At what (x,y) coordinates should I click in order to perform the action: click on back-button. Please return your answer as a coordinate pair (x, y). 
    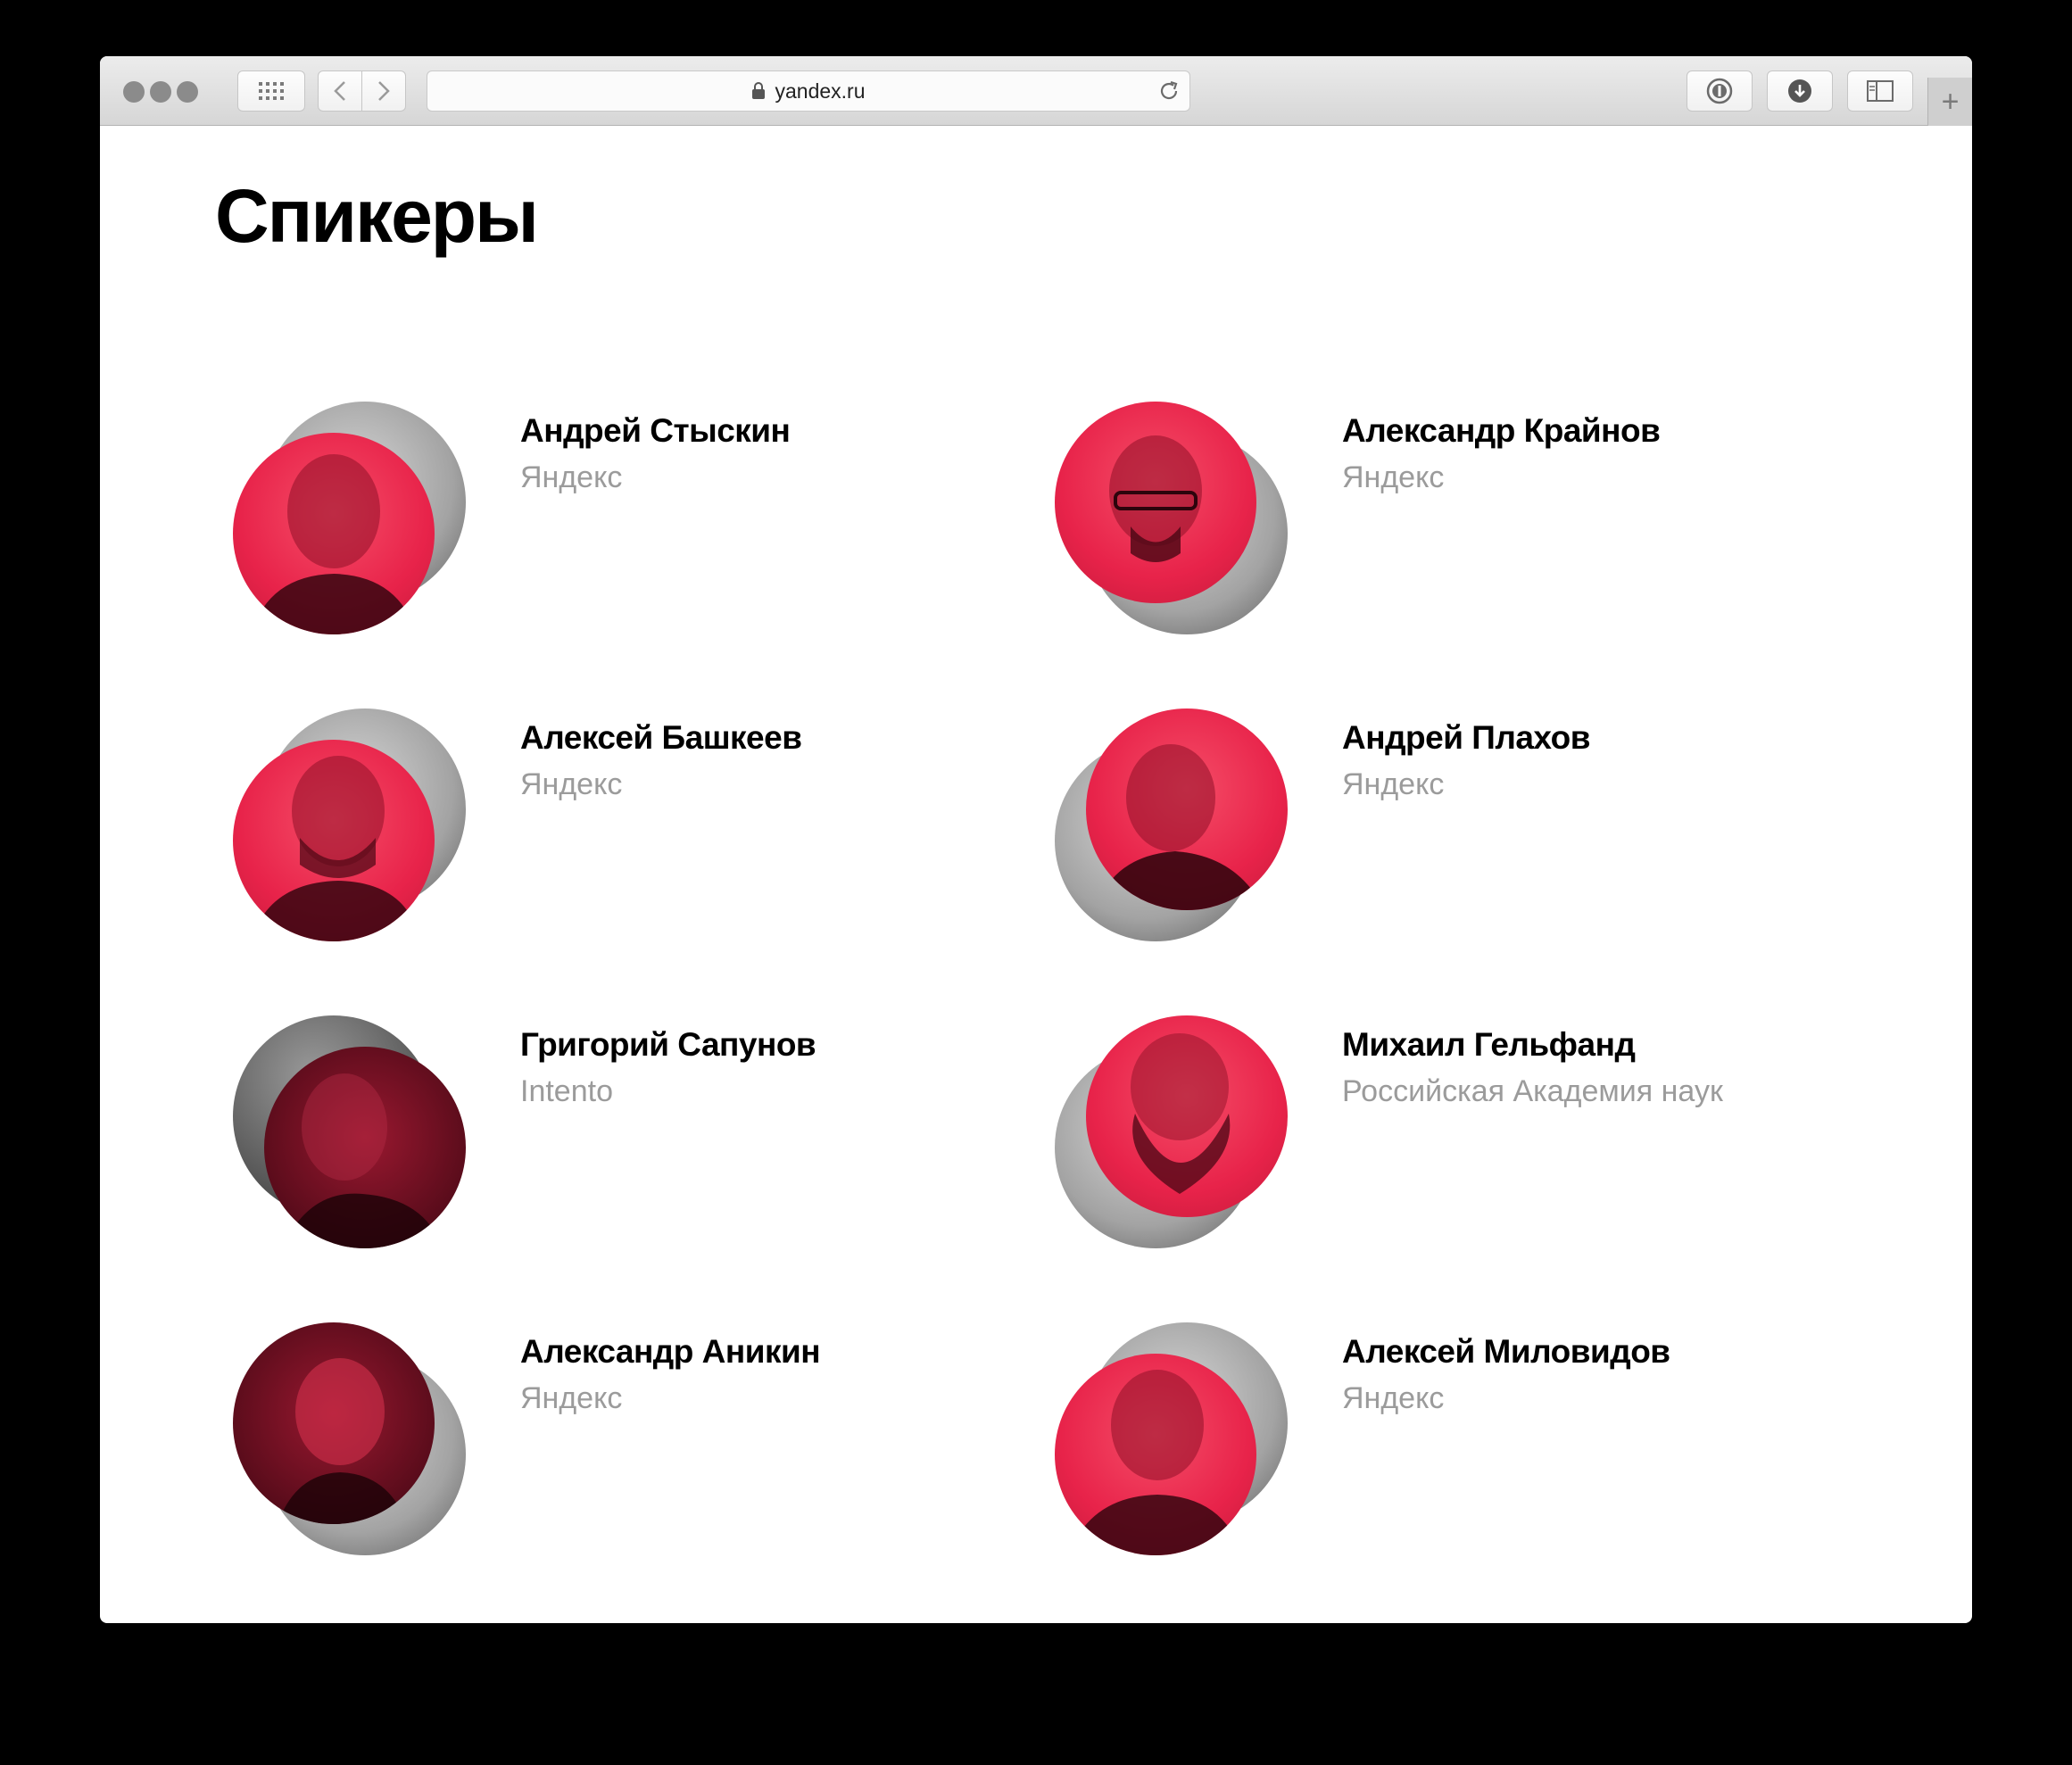
    Looking at the image, I should click on (340, 91).